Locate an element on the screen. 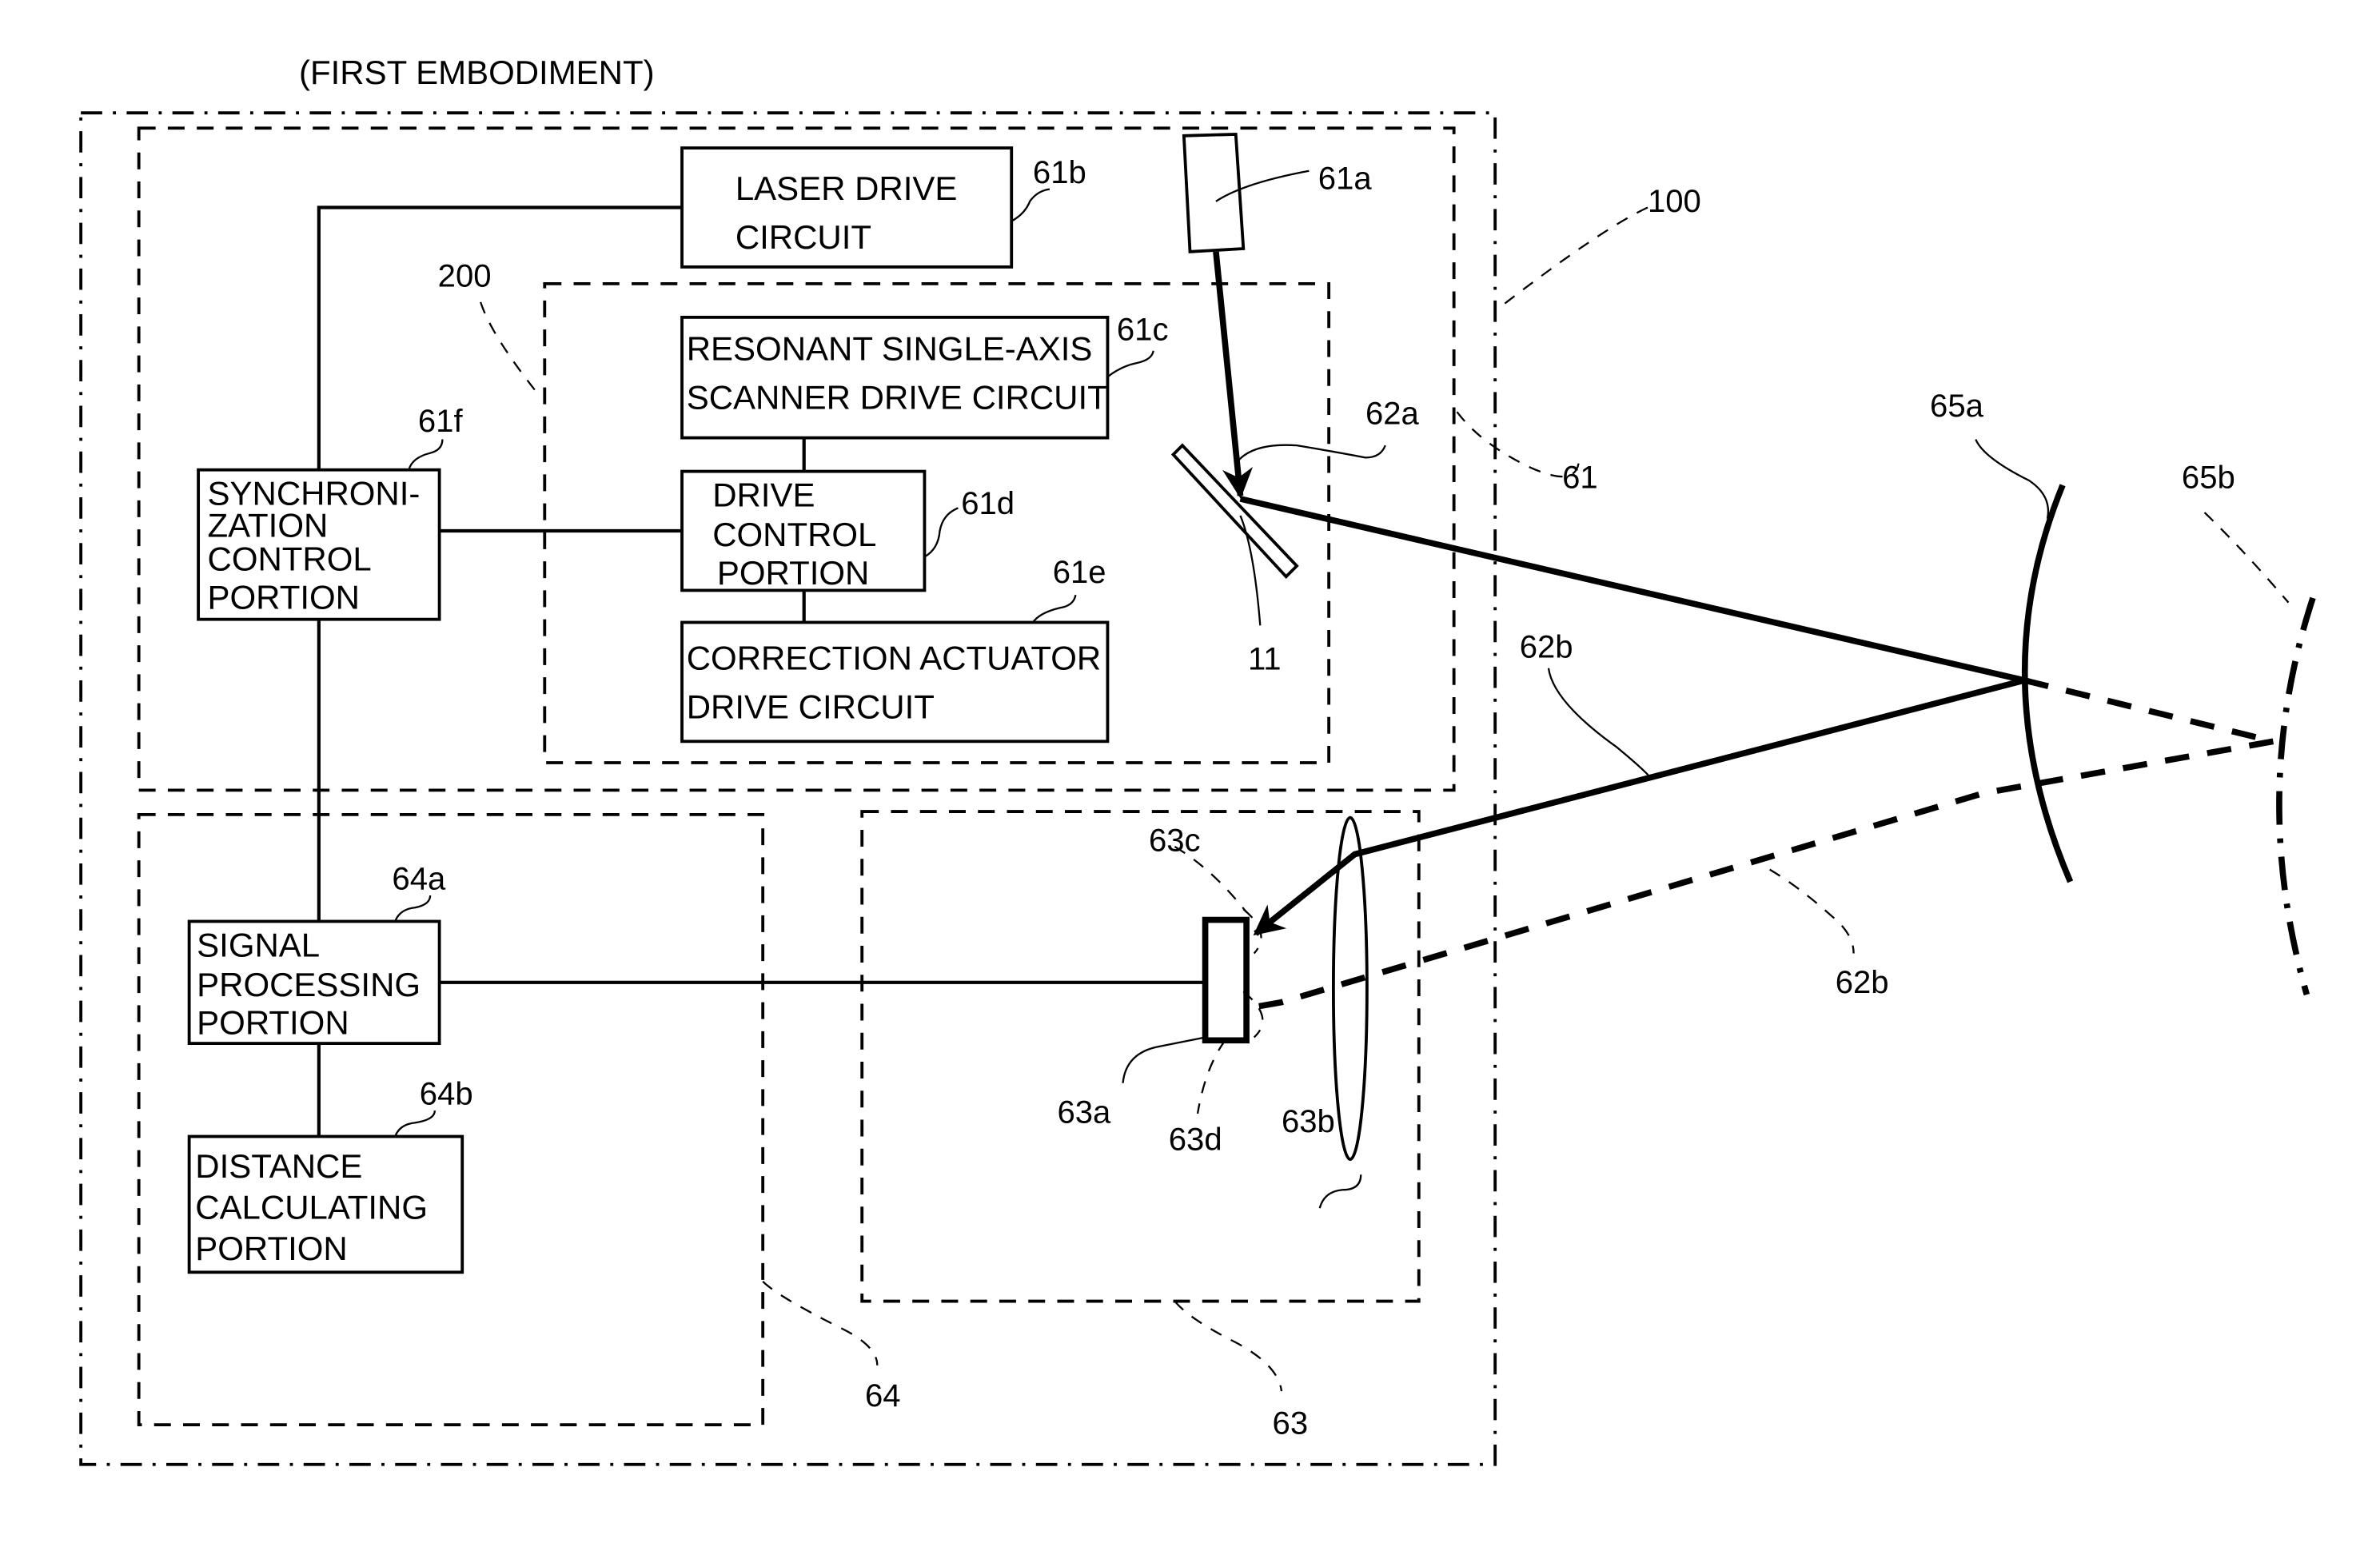 This screenshot has width=2380, height=1543. leader-64b is located at coordinates (415, 1123).